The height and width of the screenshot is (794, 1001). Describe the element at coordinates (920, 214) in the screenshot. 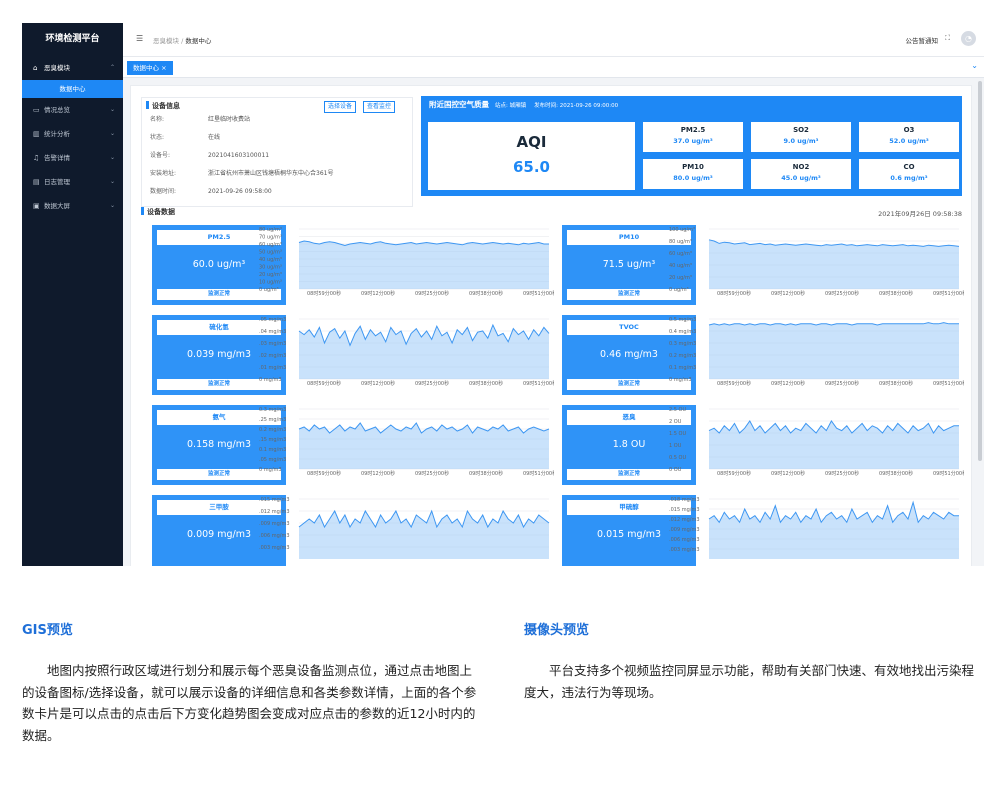

I see `device-data-time: 2021年09月26日 09:58:38` at that location.